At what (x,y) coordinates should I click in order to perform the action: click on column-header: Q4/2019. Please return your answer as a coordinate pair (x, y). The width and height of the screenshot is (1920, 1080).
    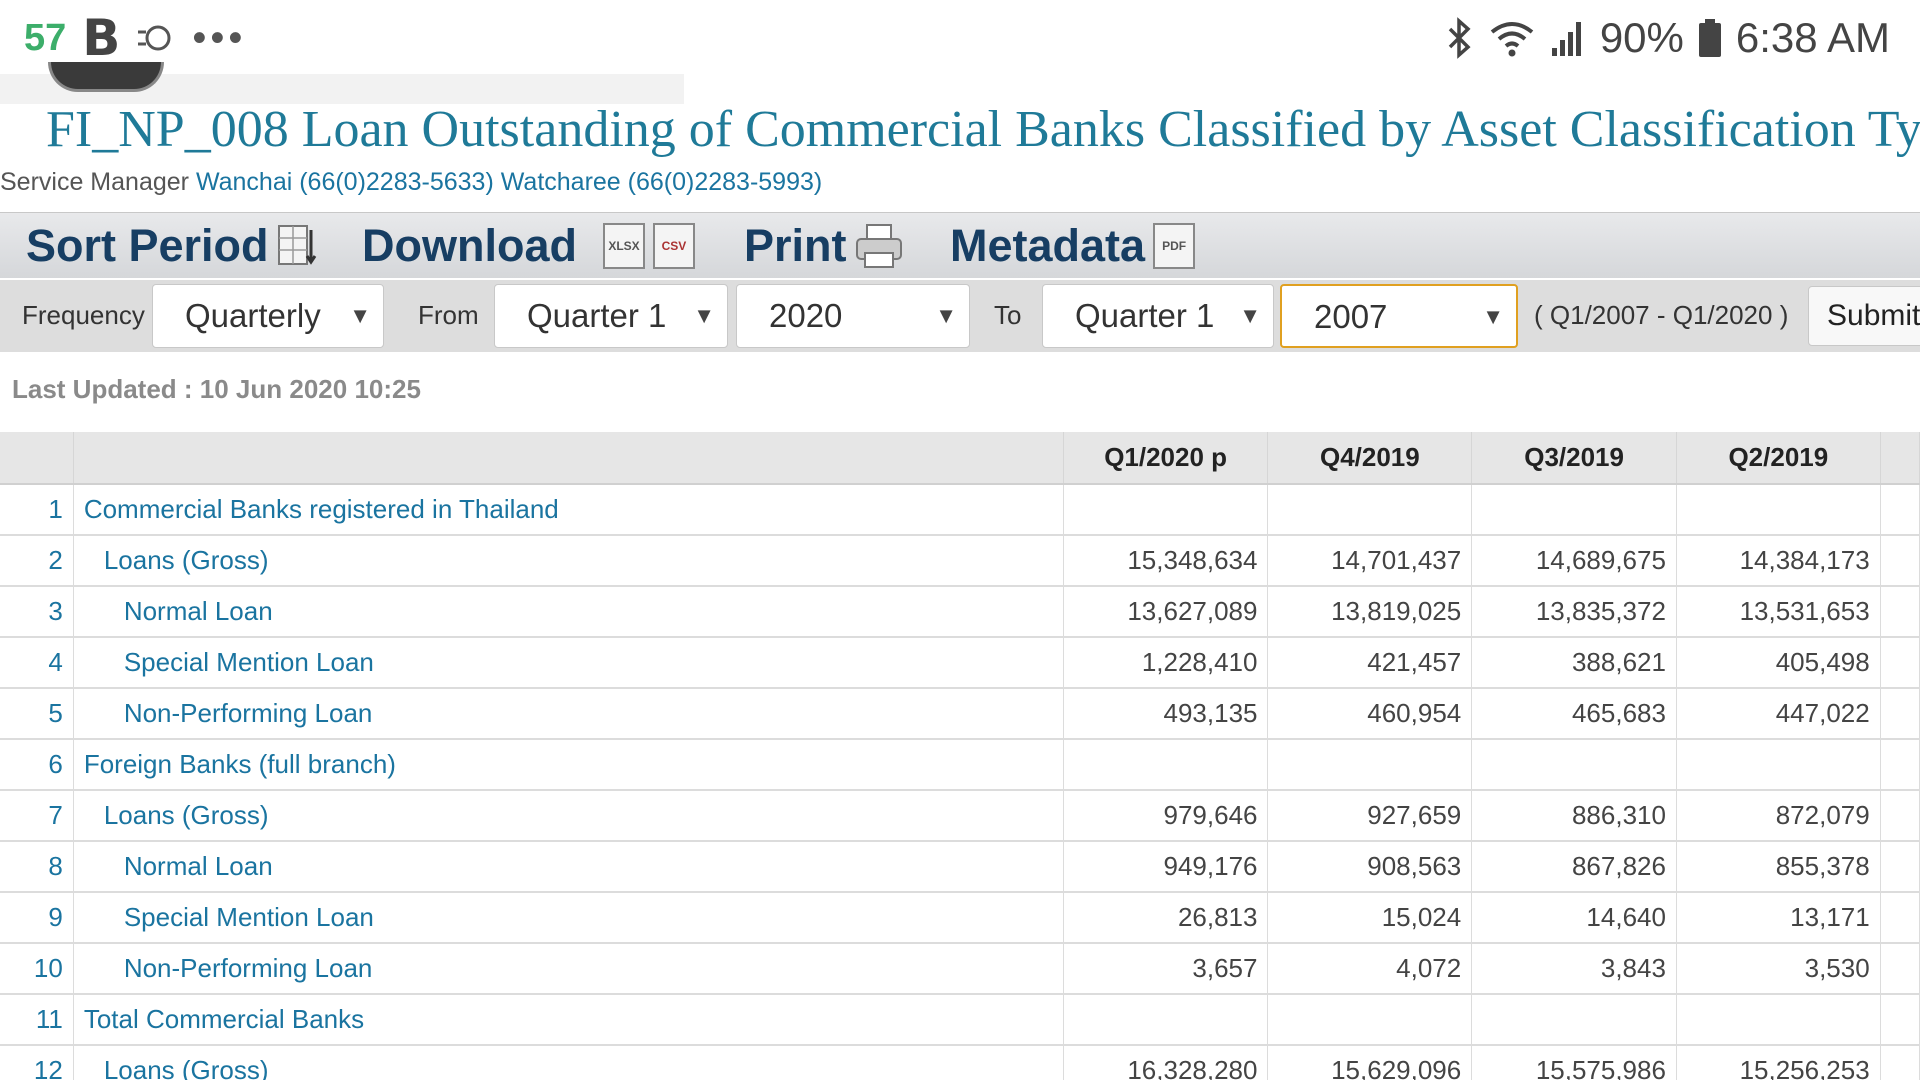
    Looking at the image, I should click on (1370, 458).